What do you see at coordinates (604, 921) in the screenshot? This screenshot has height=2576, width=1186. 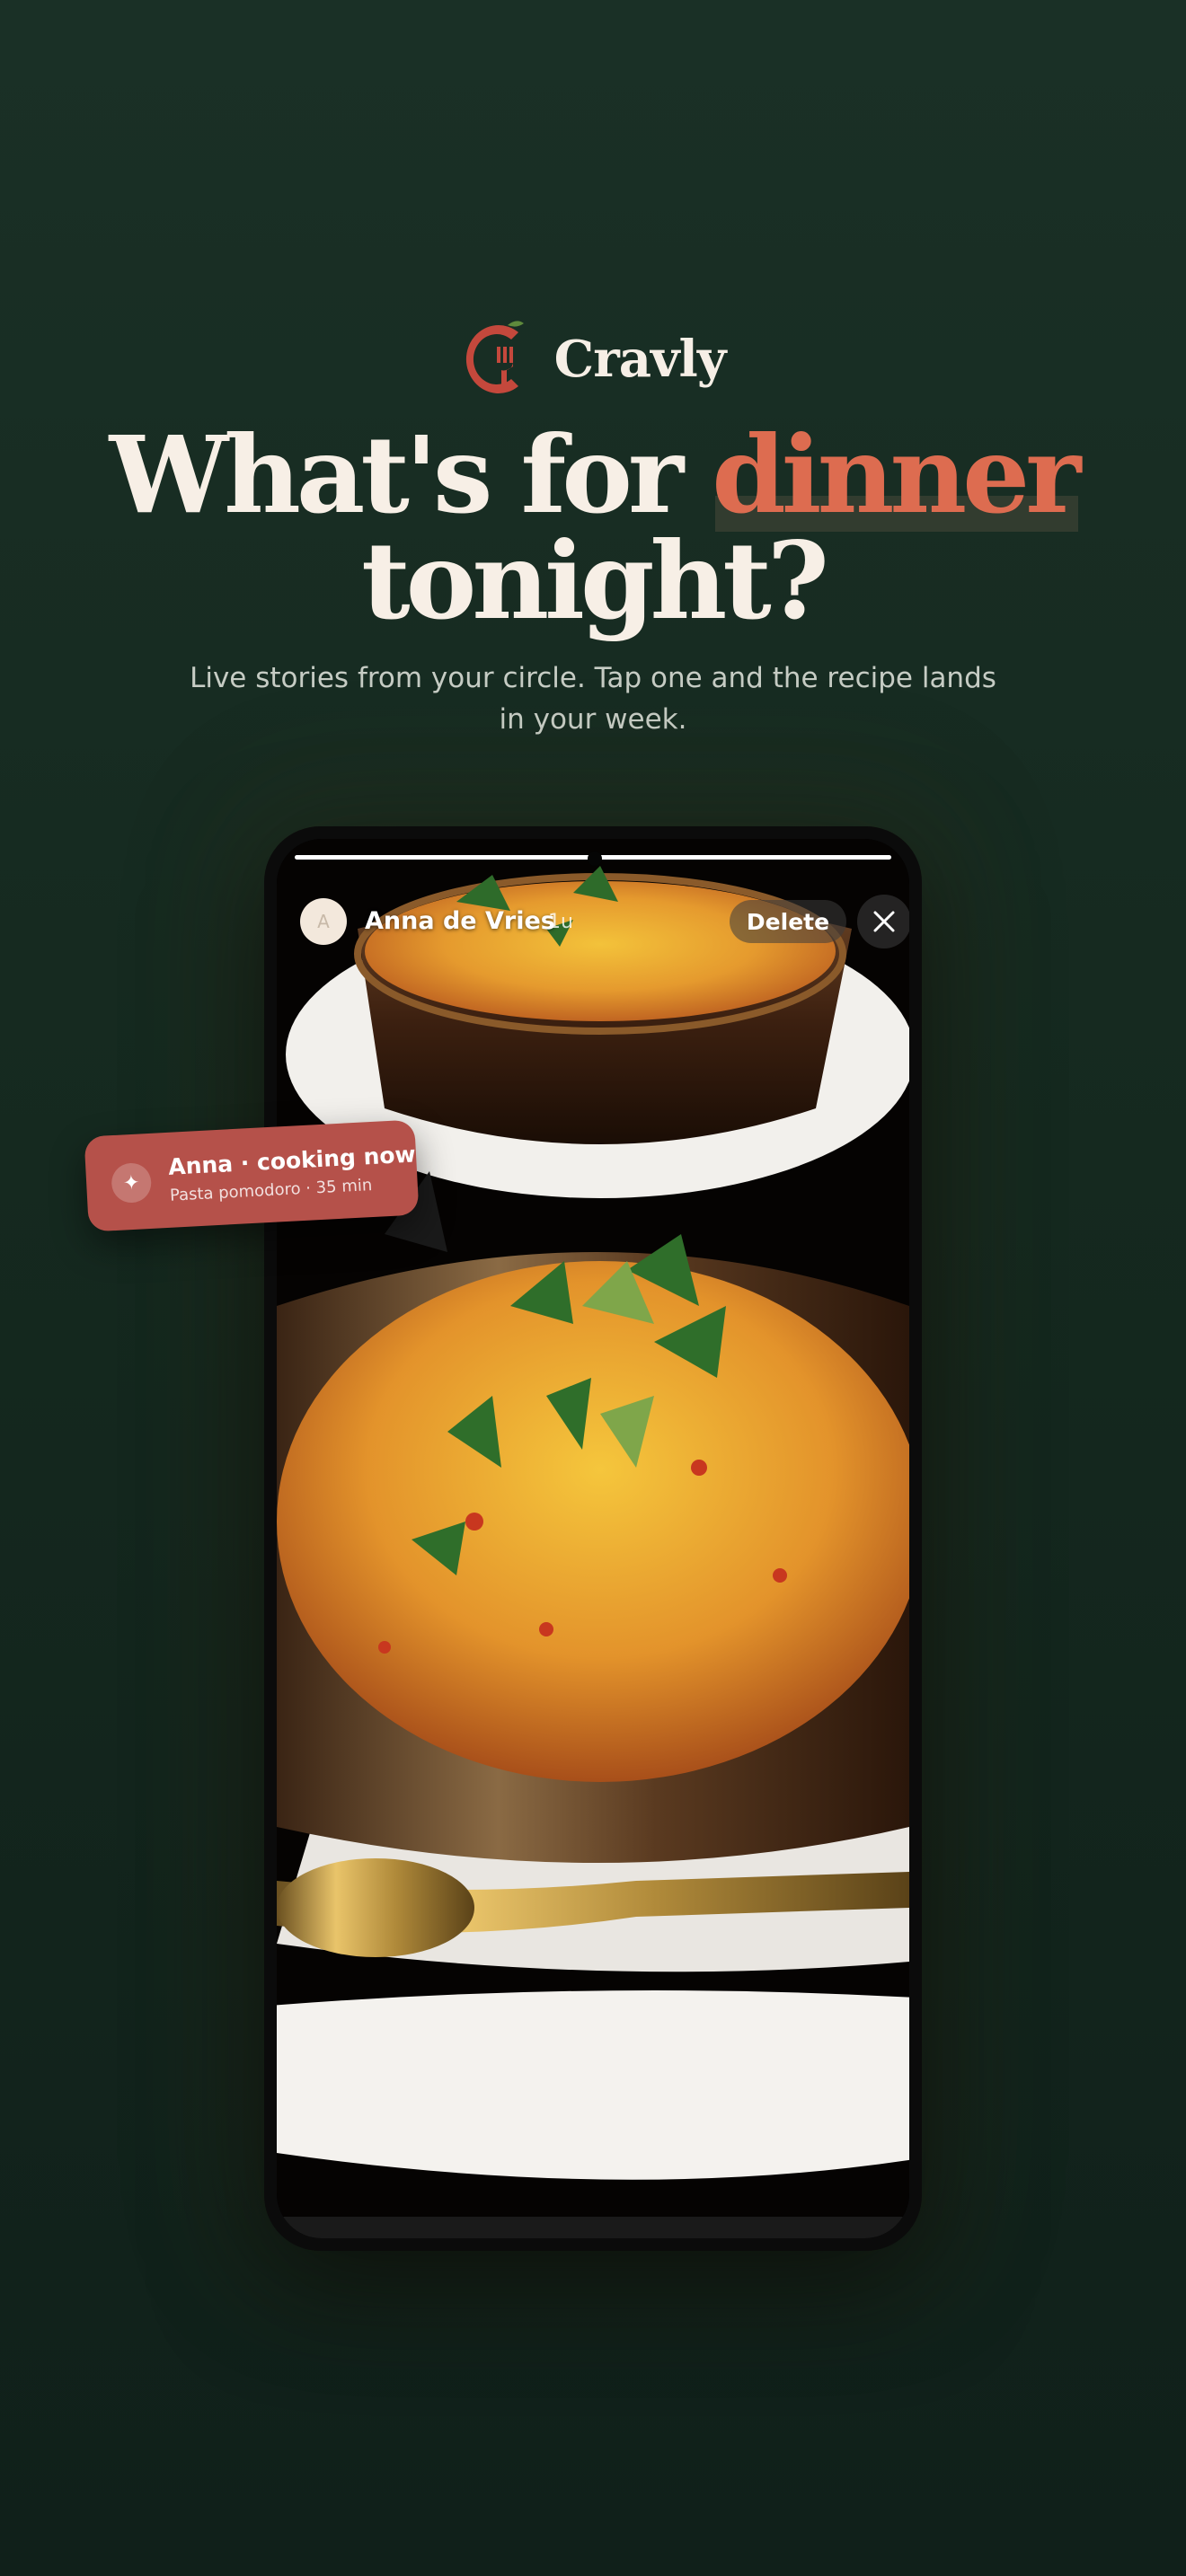 I see `story-topbar: A Anna de Vries 1u Delete` at bounding box center [604, 921].